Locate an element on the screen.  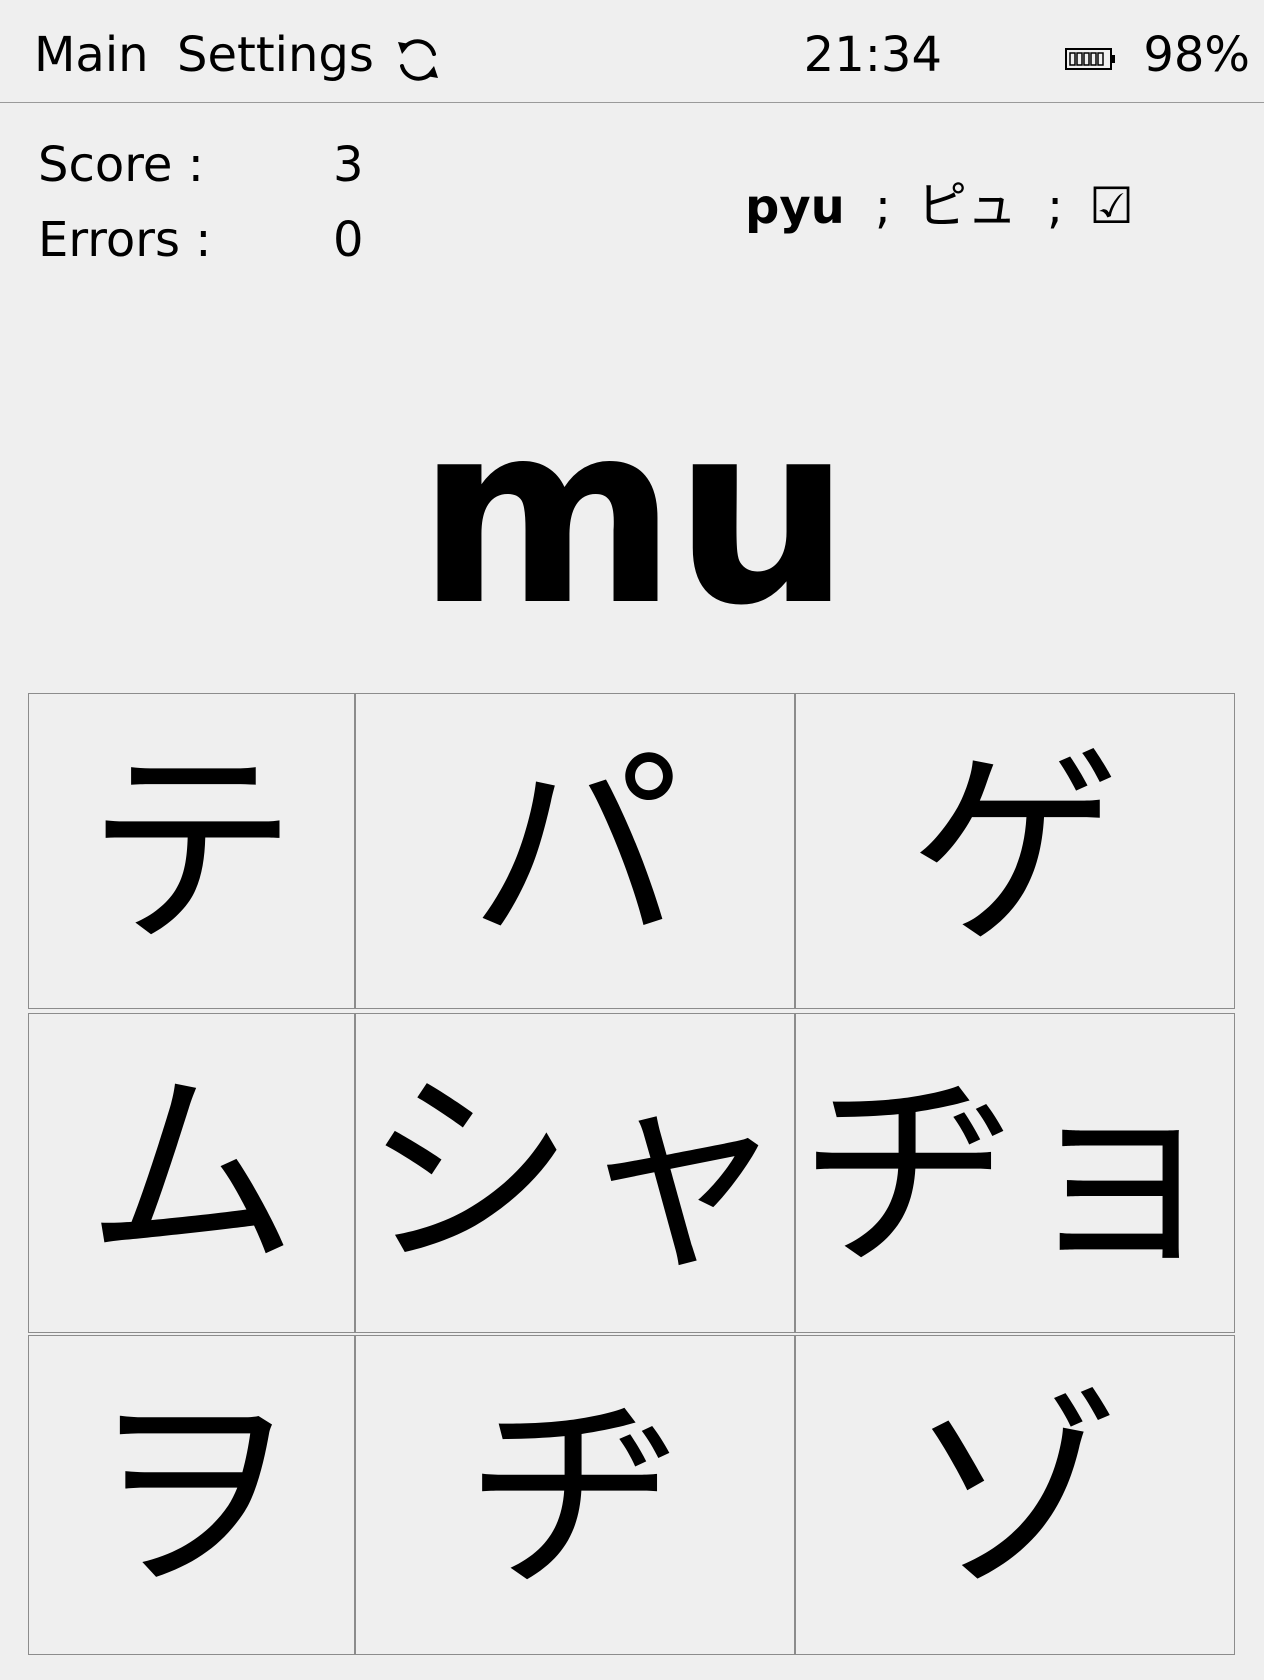
prompt-romaji: mu is located at coordinates (633, 514).